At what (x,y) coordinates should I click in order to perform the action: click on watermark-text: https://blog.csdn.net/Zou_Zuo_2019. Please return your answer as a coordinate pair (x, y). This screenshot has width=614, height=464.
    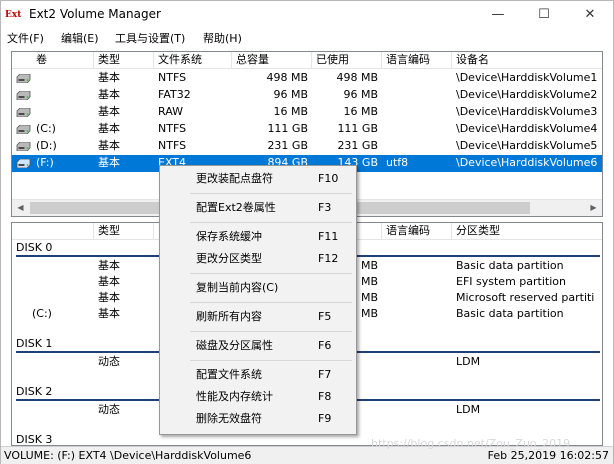
    Looking at the image, I should click on (471, 443).